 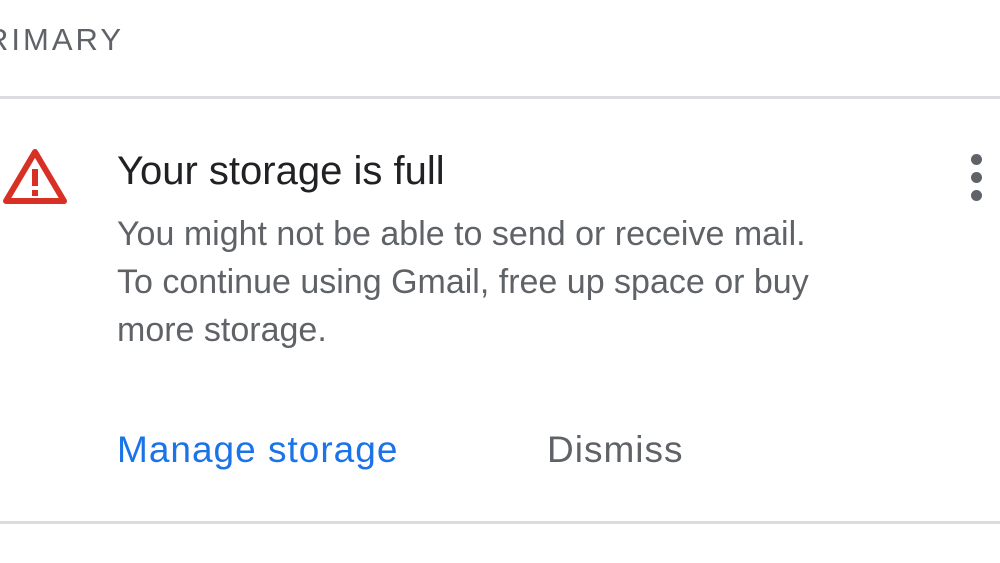 I want to click on more-options-button, so click(x=978, y=177).